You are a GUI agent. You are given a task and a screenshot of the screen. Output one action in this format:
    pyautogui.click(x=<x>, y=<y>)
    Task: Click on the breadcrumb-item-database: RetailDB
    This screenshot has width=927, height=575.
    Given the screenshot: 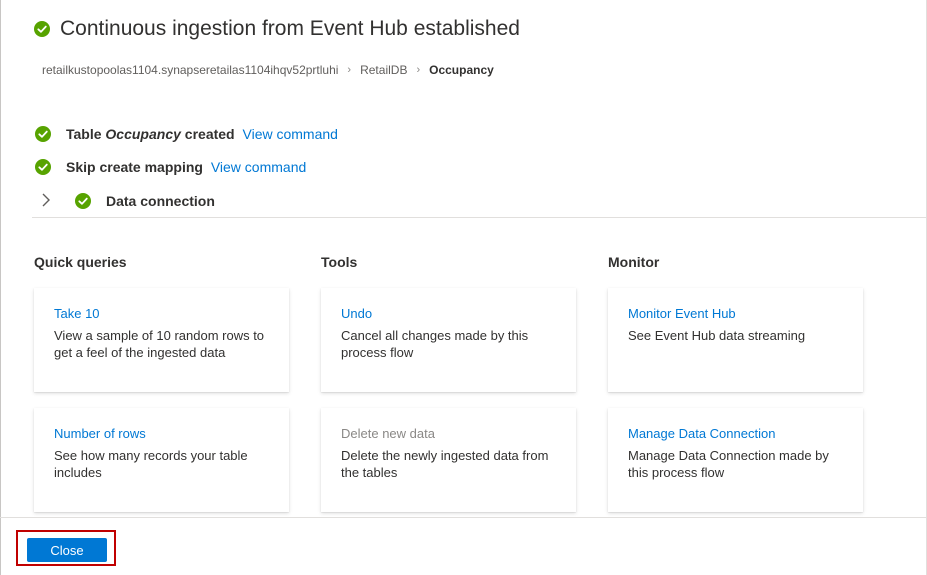 What is the action you would take?
    pyautogui.click(x=383, y=70)
    